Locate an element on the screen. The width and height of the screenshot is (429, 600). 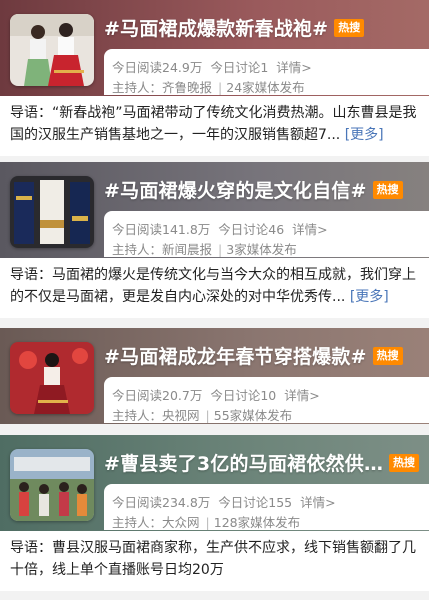
media-count: 3家媒体发布 is located at coordinates (261, 249).